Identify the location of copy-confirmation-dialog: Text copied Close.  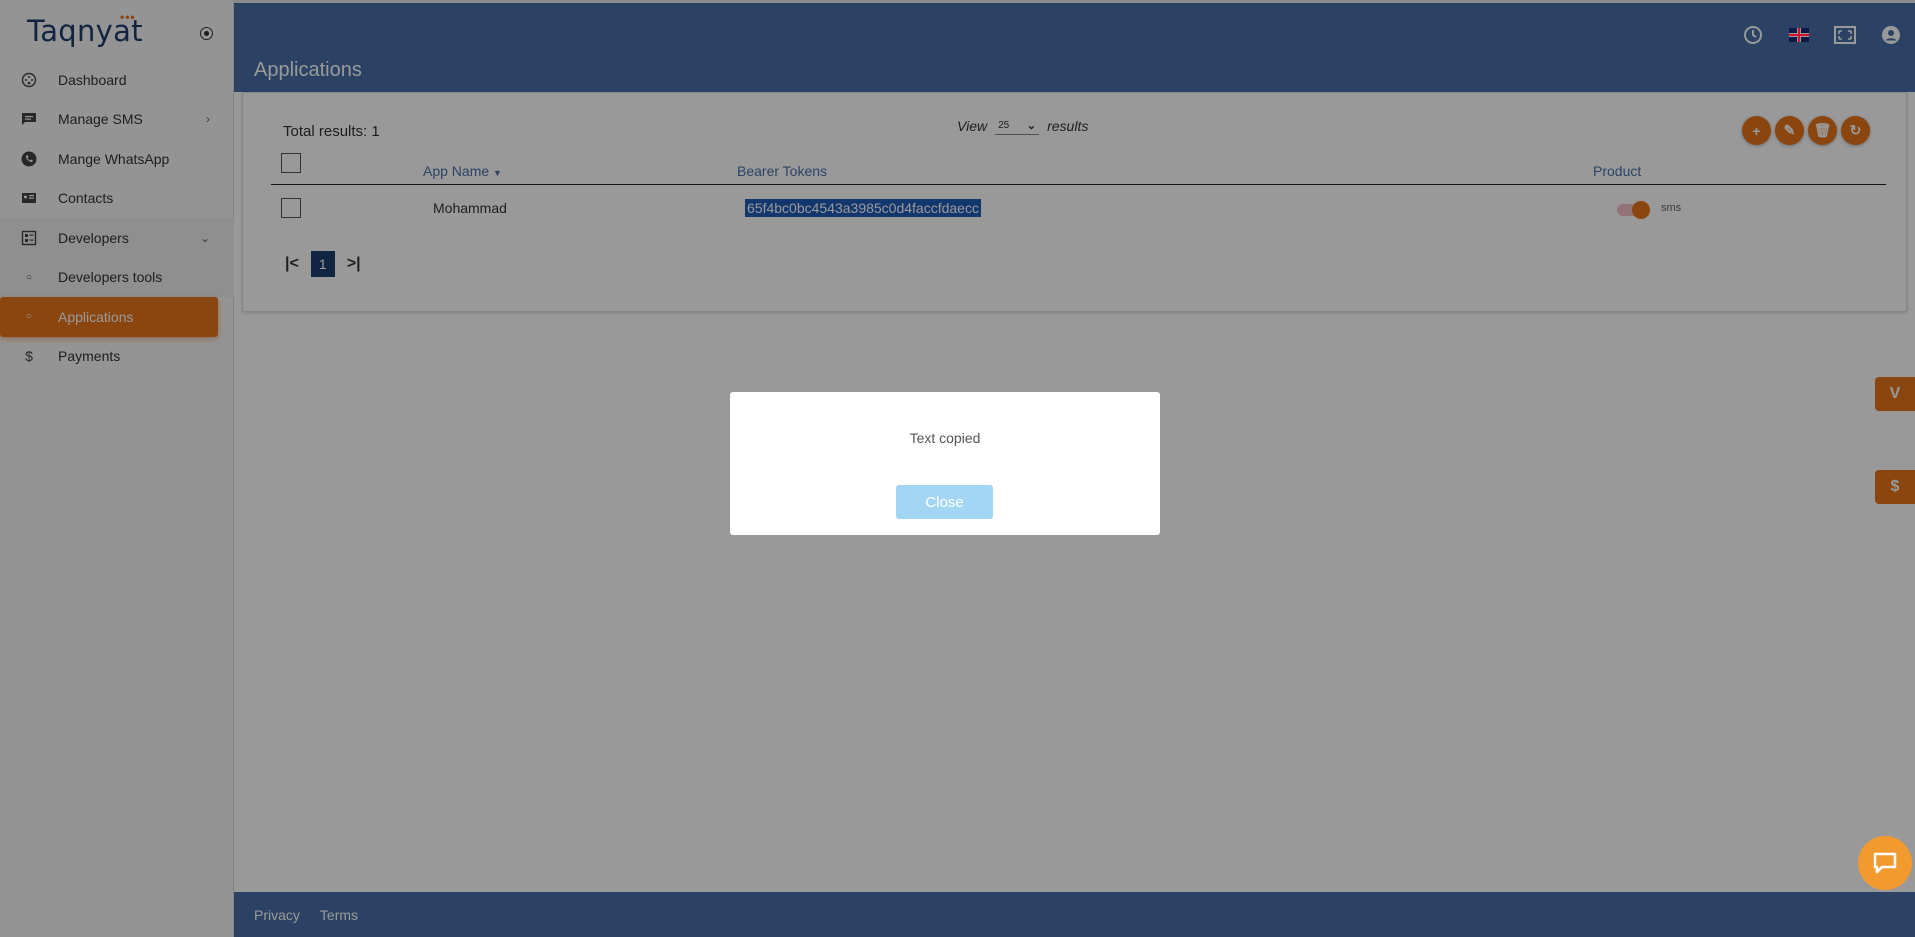
(945, 463).